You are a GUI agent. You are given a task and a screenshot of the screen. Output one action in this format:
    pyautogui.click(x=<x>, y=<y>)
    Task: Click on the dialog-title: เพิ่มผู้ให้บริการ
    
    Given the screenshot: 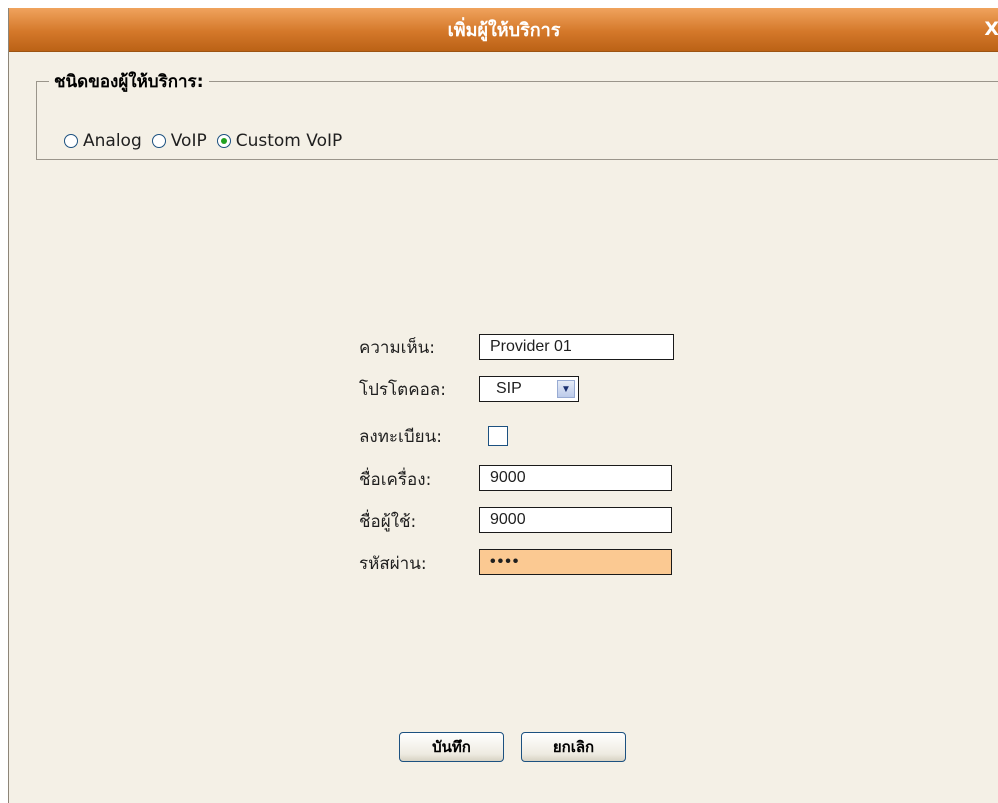 What is the action you would take?
    pyautogui.click(x=504, y=30)
    